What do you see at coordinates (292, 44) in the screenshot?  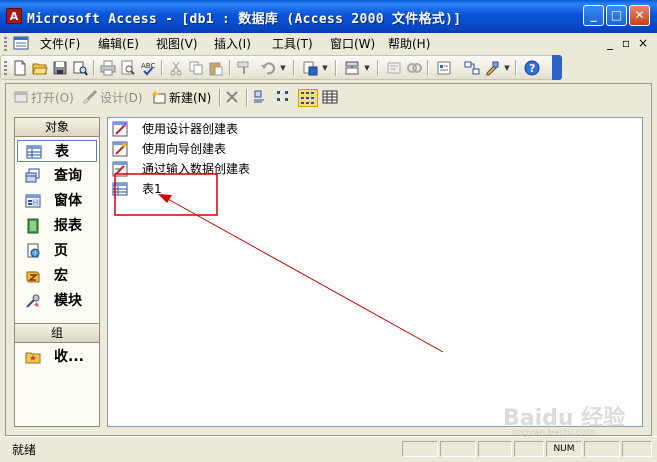 I see `menu-tools: 工具(T)` at bounding box center [292, 44].